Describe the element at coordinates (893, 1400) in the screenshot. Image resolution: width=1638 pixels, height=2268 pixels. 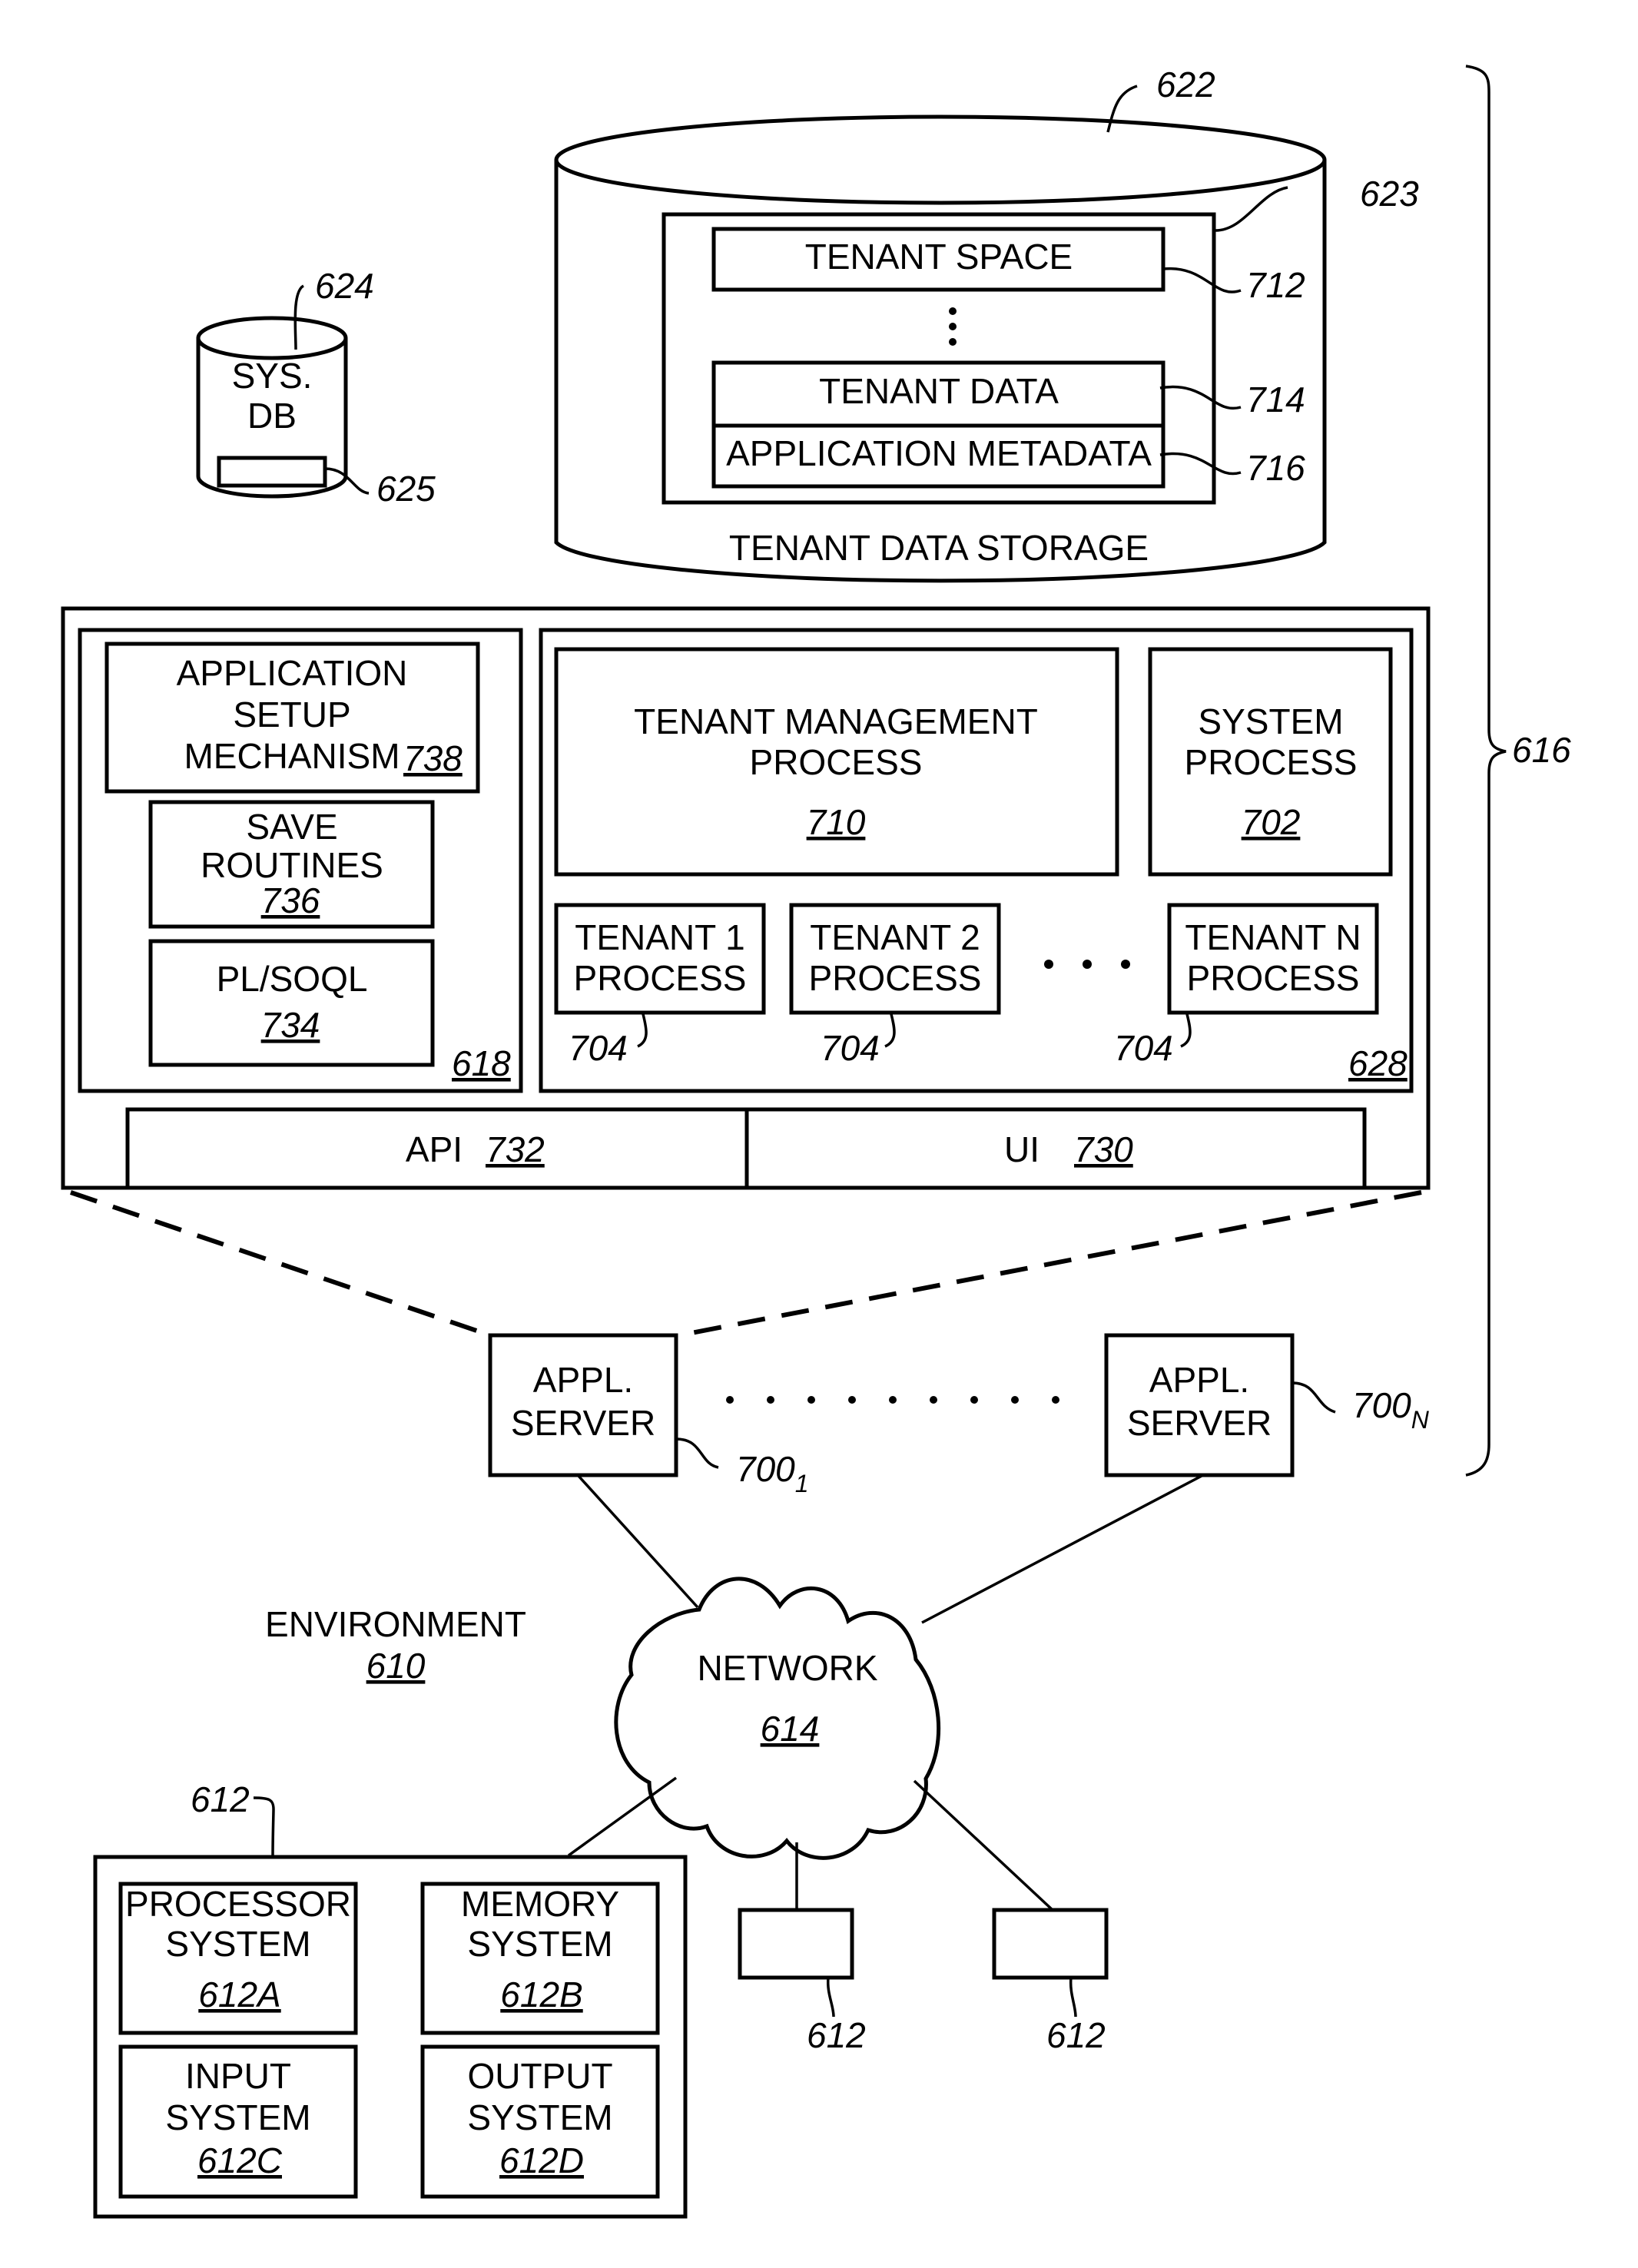
I see `server-ellipsis` at that location.